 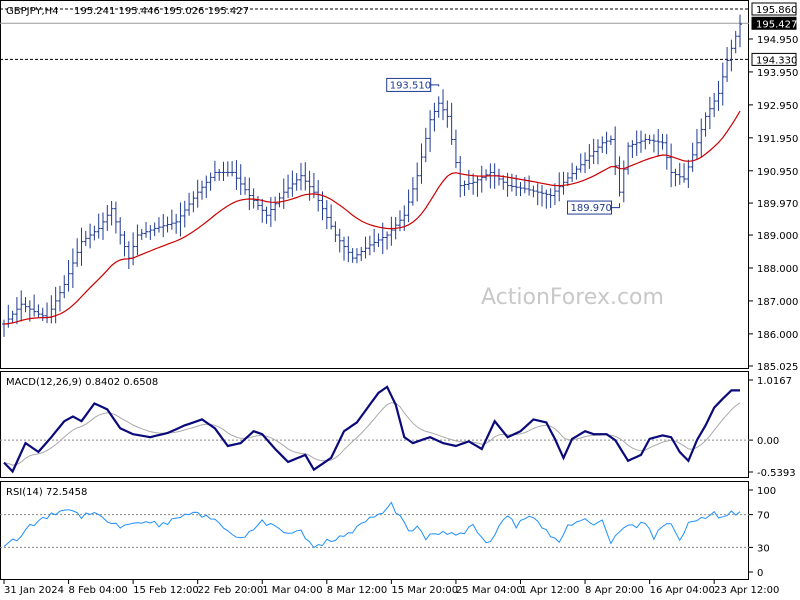 I want to click on ohlc-values: 195.241 195.446 195.026 195.427, so click(x=161, y=11).